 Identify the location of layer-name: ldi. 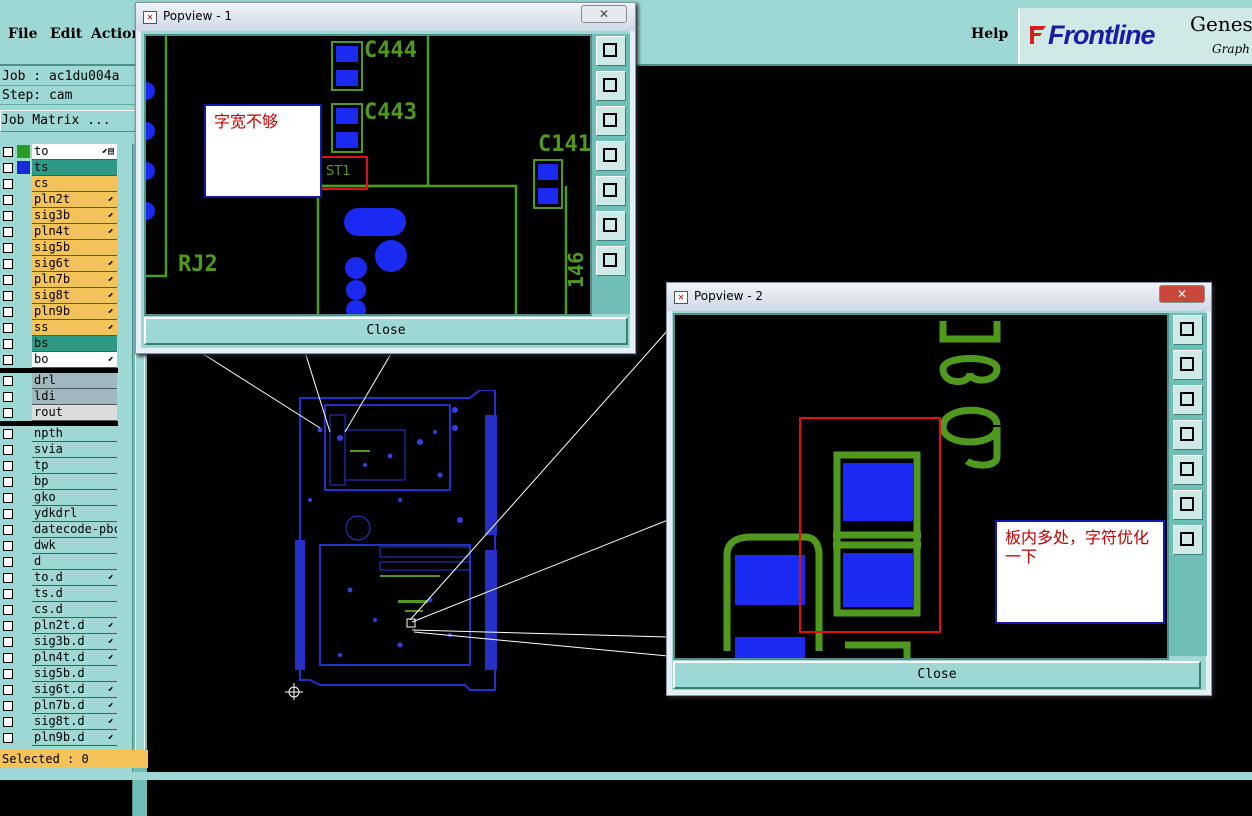
(74, 397).